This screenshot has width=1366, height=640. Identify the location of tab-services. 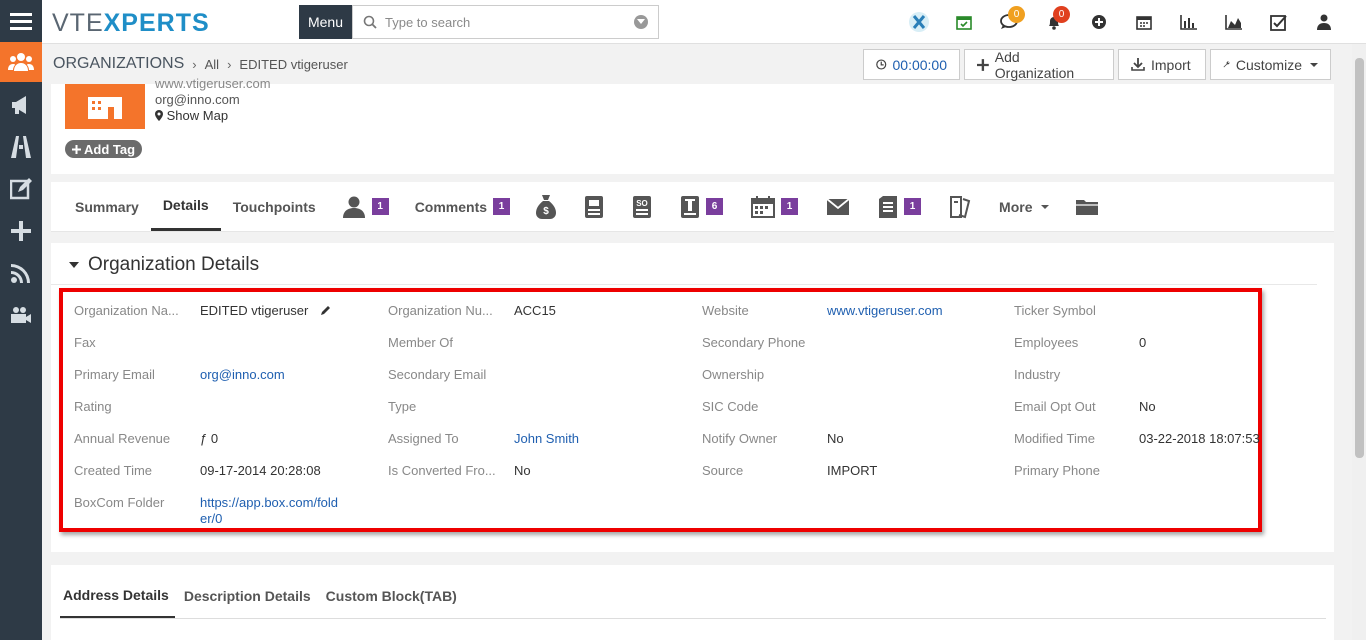
(961, 206).